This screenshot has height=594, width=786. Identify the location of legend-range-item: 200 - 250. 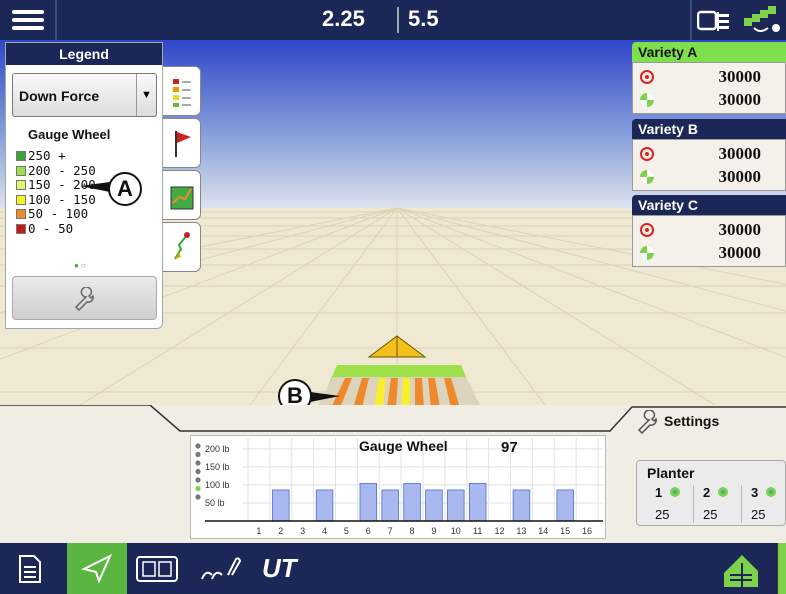
(56, 170).